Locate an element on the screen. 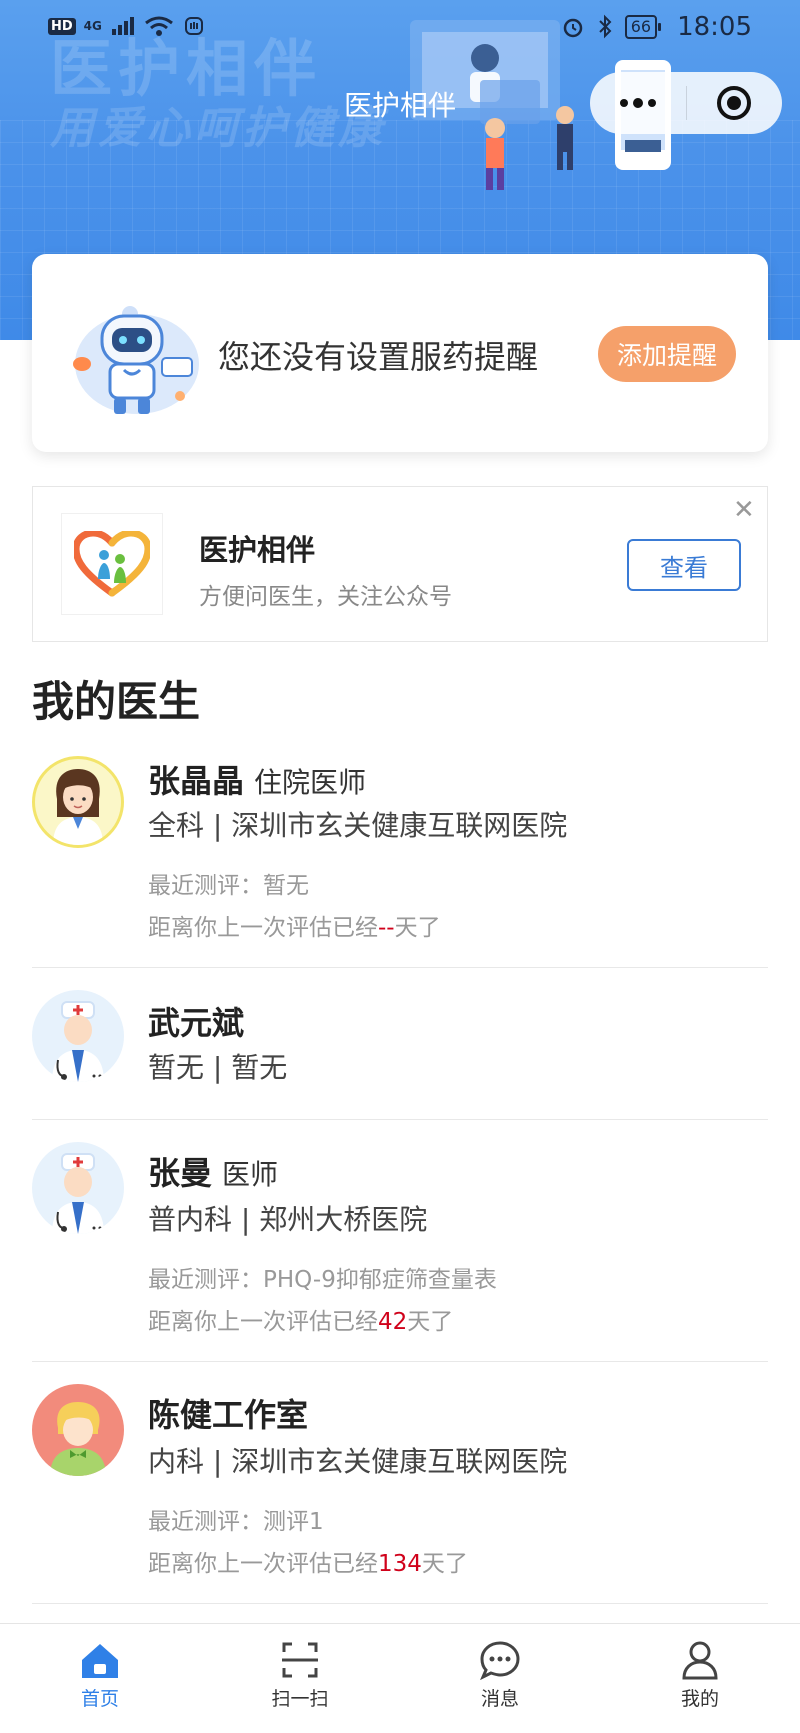  doctor-department-hospital: 暂无 | 暂无 is located at coordinates (218, 1067).